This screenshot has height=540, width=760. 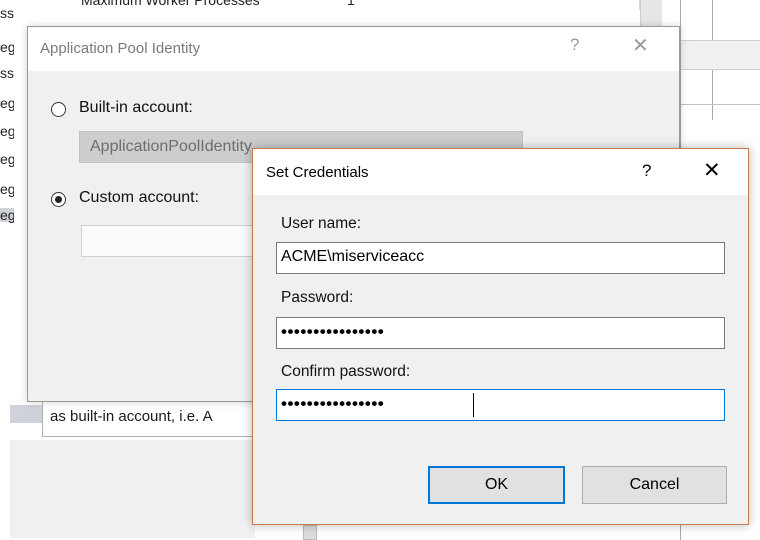 What do you see at coordinates (720, 104) in the screenshot?
I see `divider` at bounding box center [720, 104].